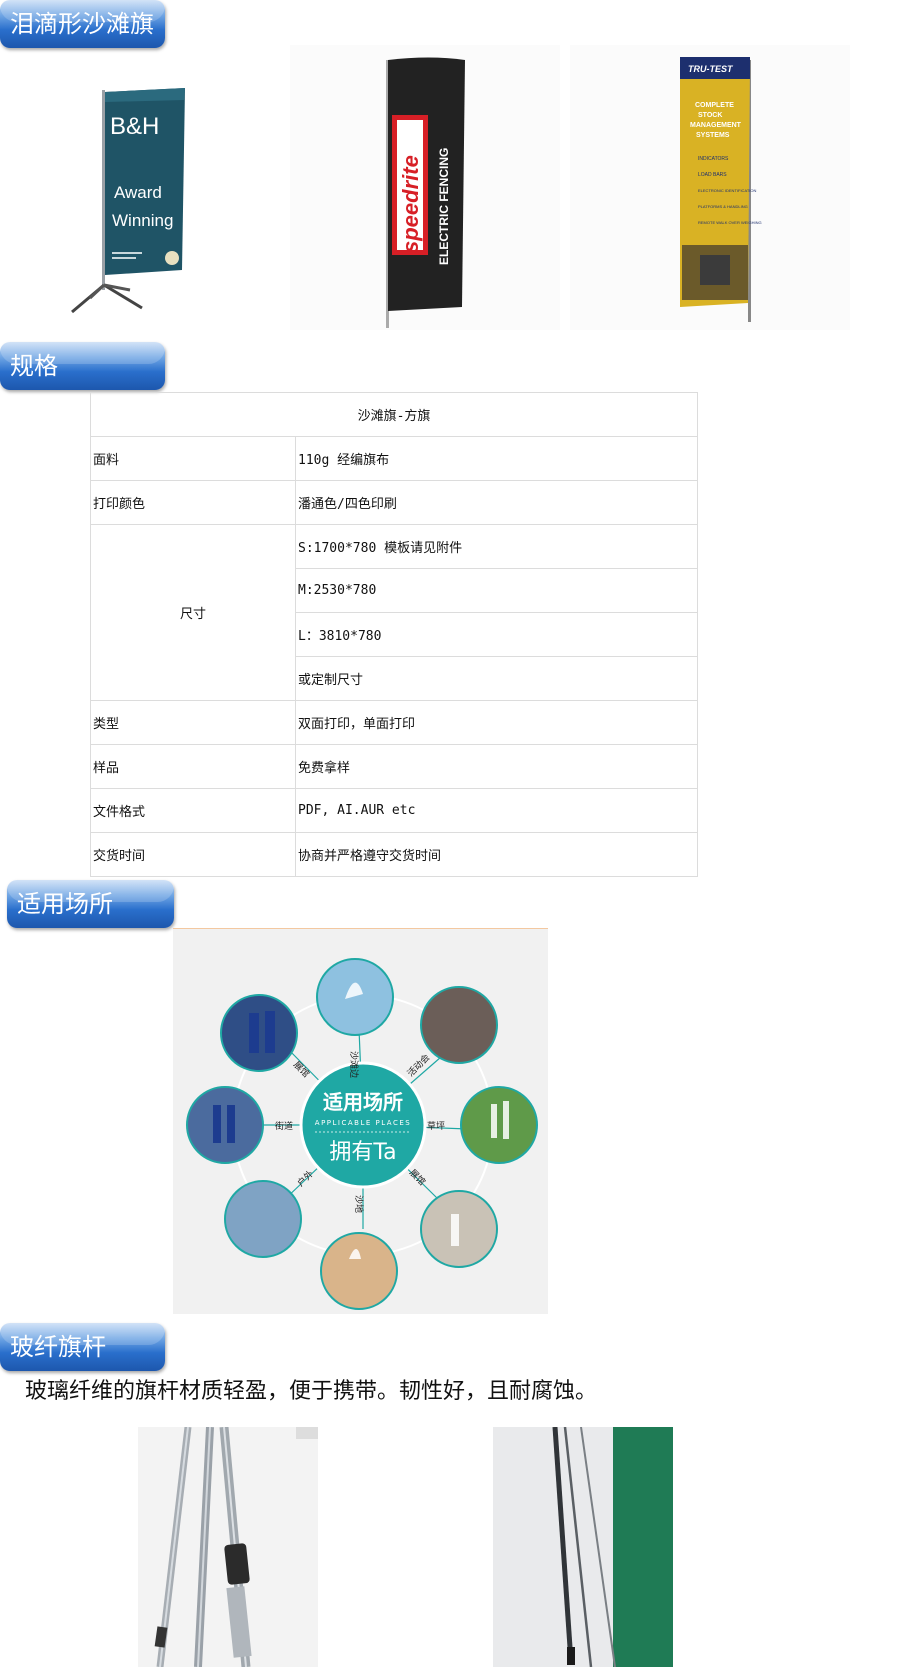  I want to click on table-row: 样品 免费拿样, so click(394, 766).